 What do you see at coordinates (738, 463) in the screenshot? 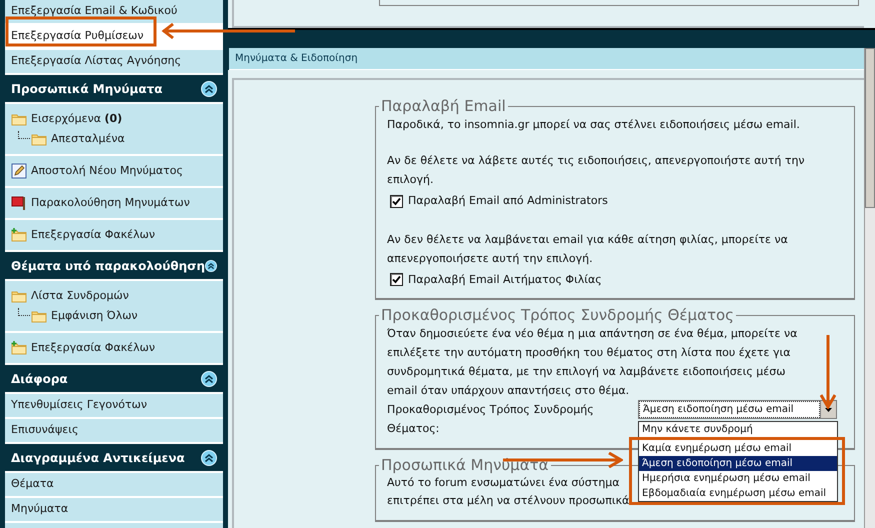
I see `dropdown-option: Άμεση ειδοποίηση μέσω email` at bounding box center [738, 463].